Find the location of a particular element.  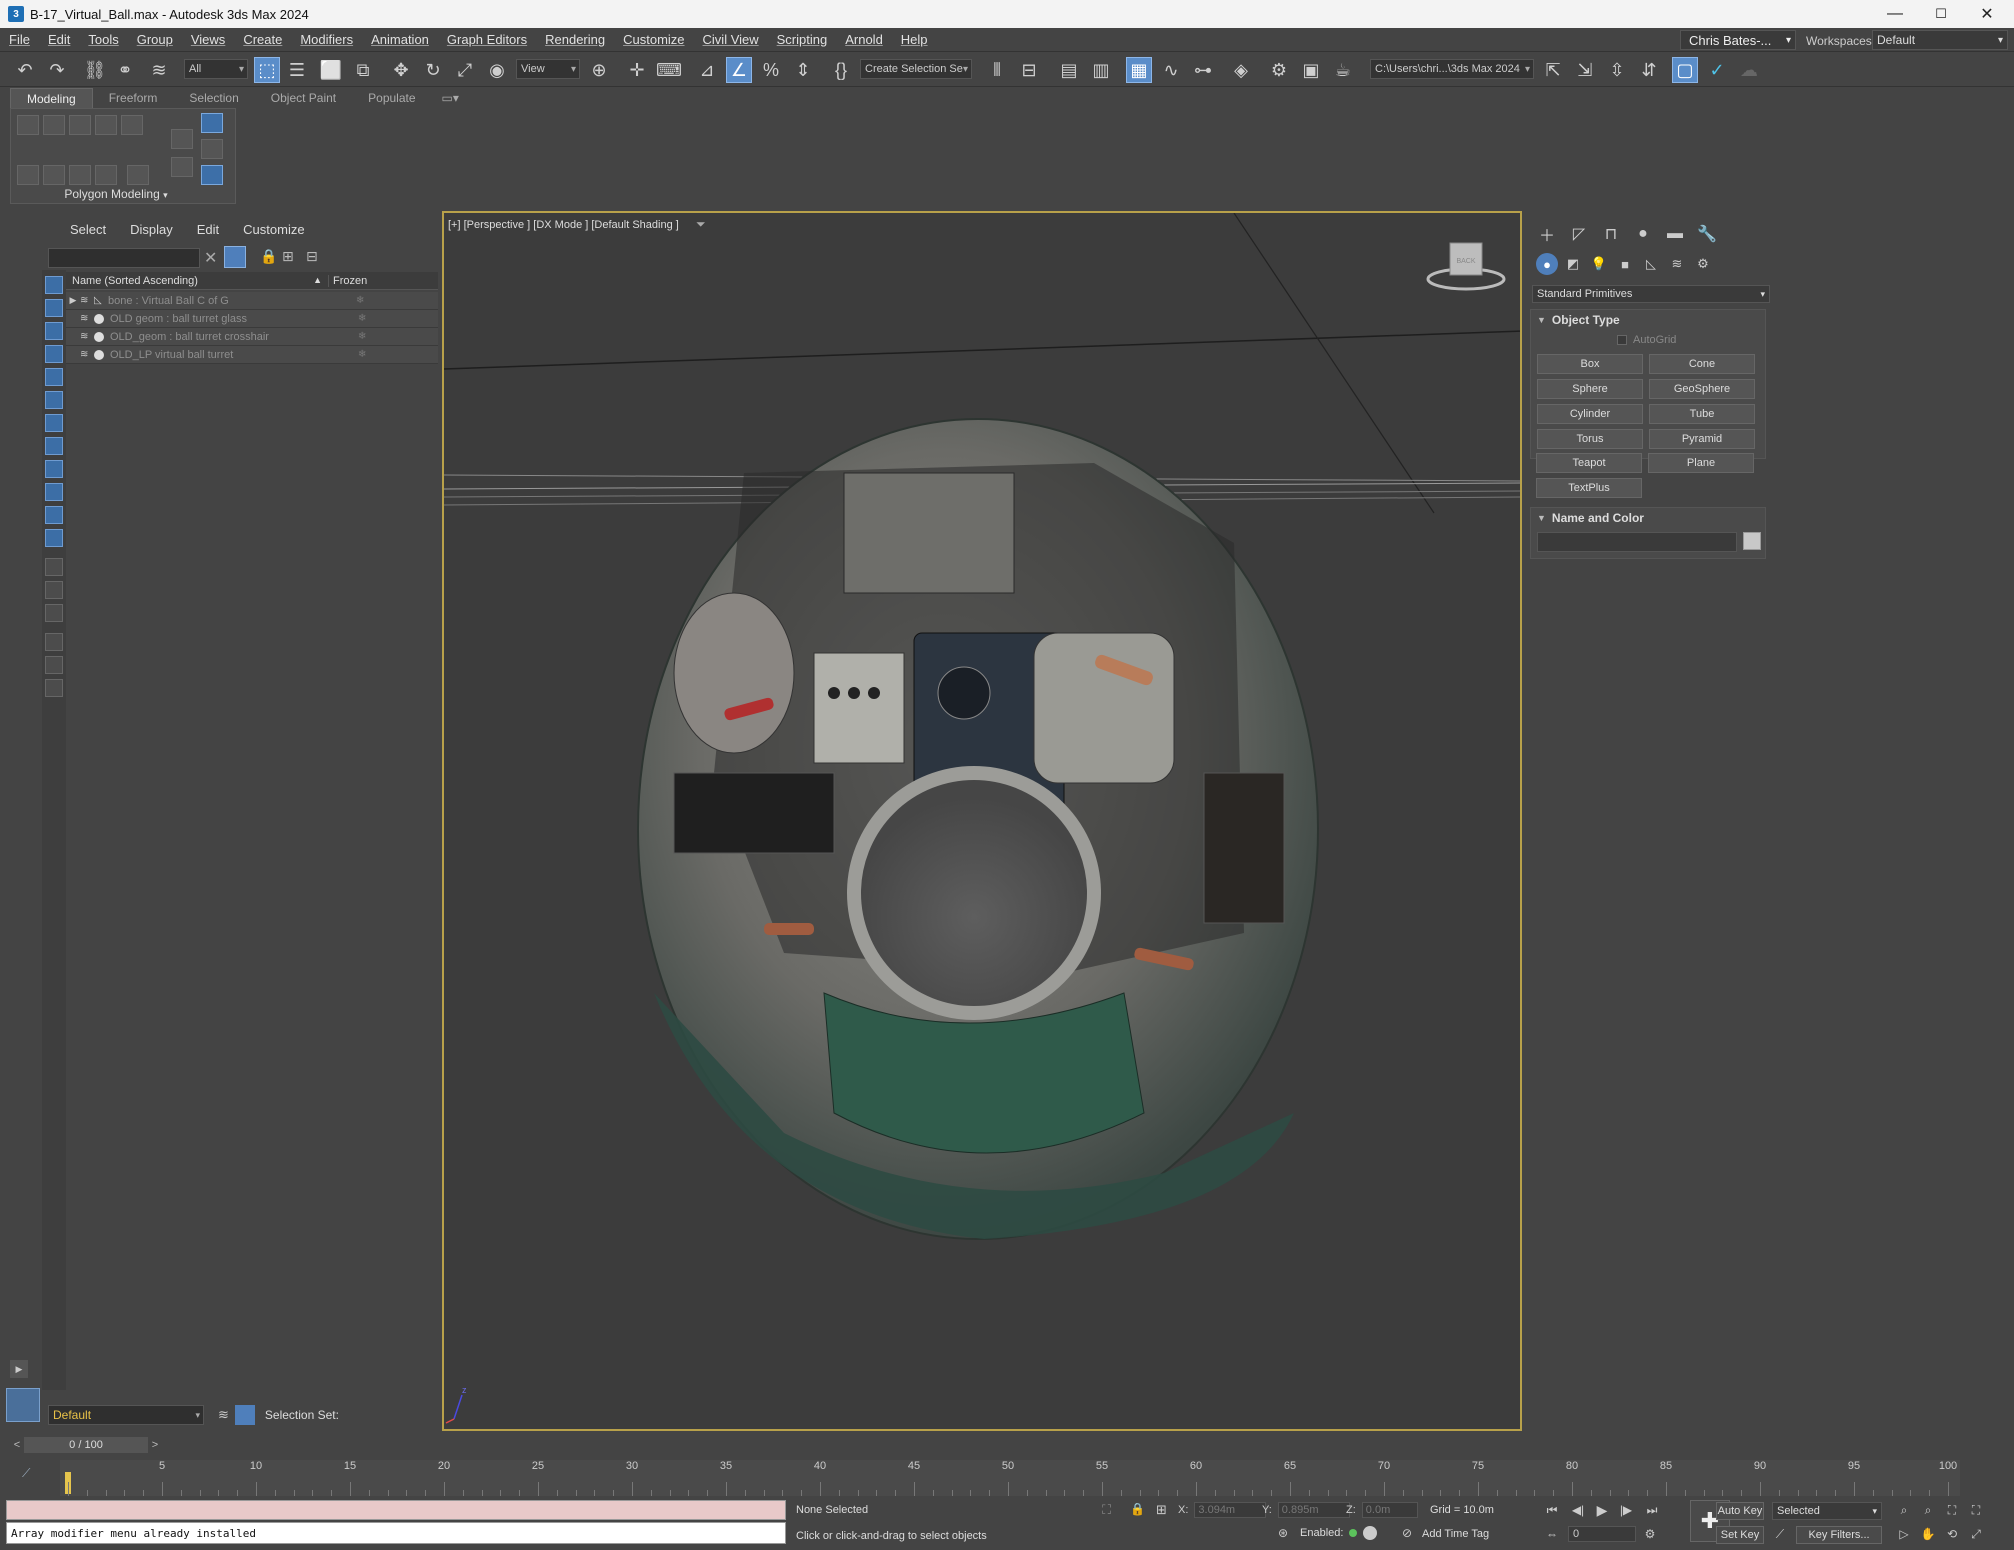

spacewarps-icon: ≋ is located at coordinates (1677, 264).